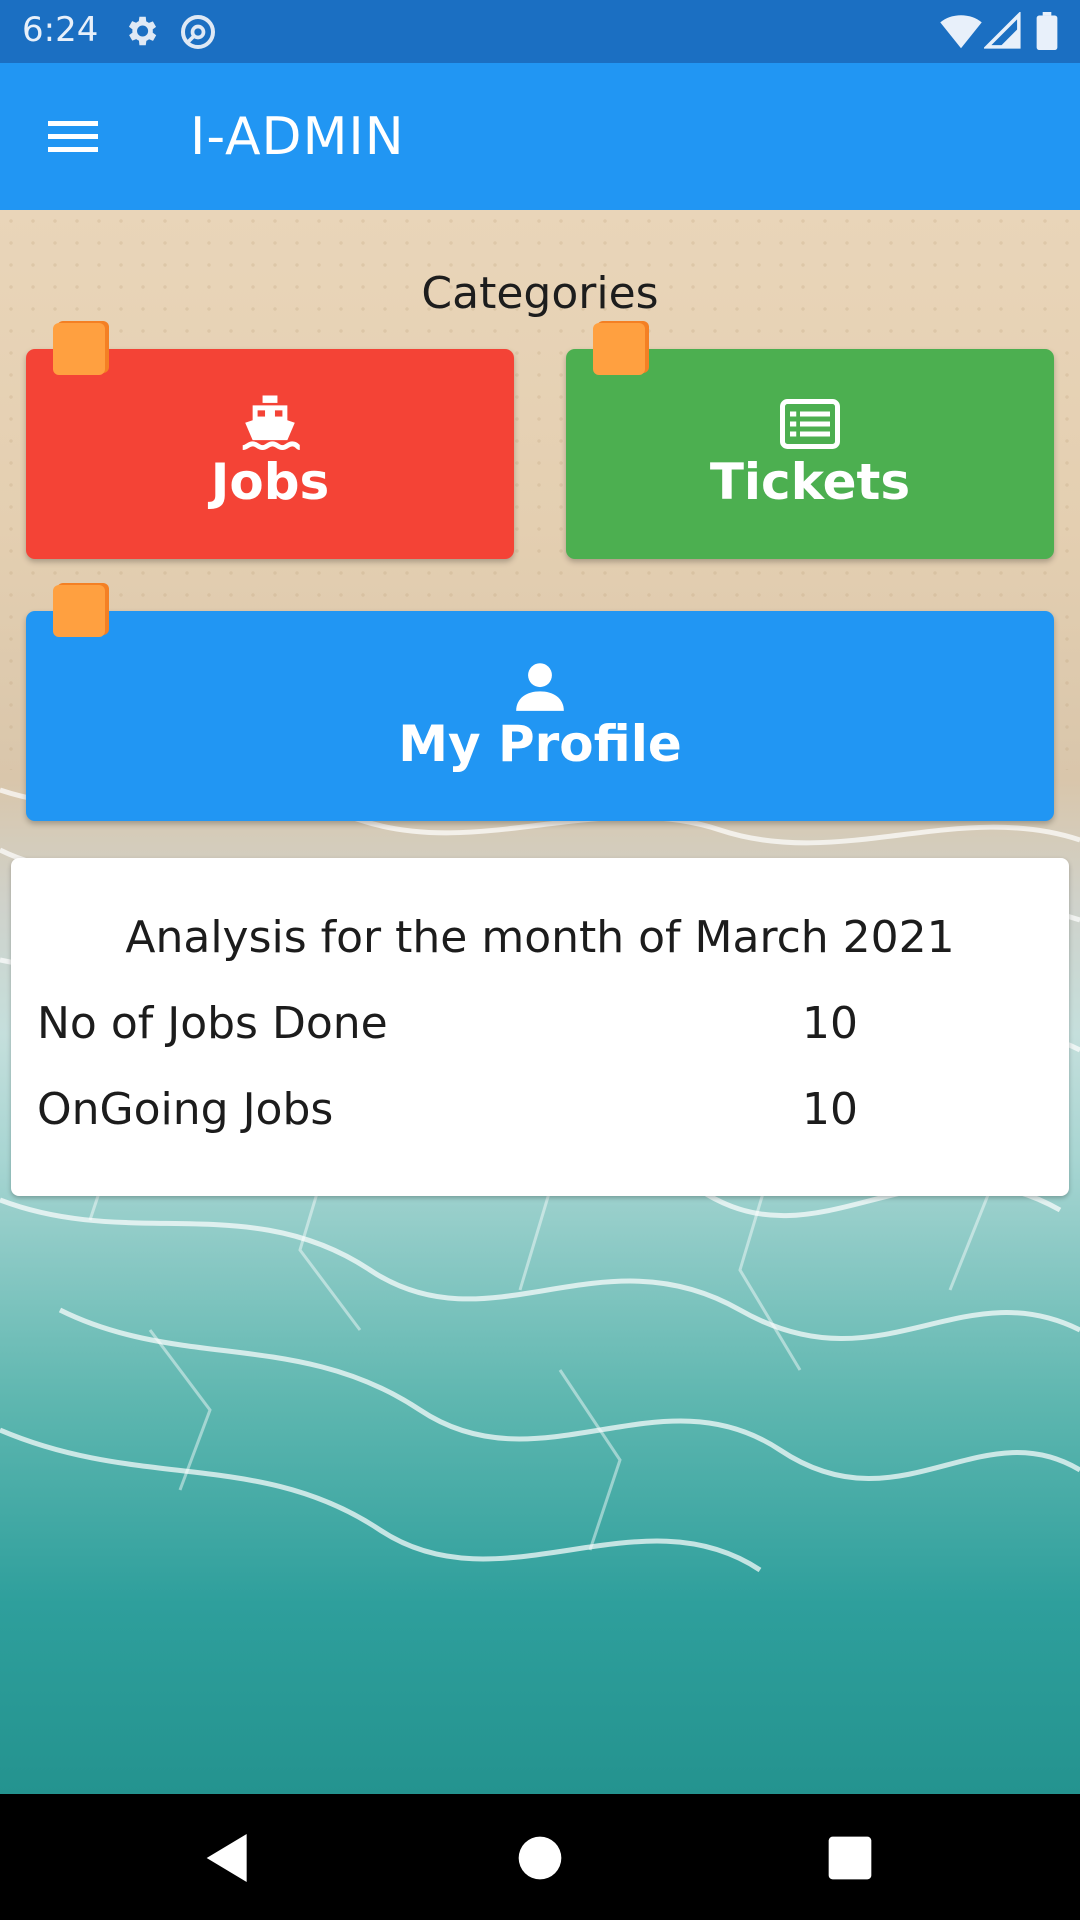  Describe the element at coordinates (540, 744) in the screenshot. I see `my-profile-label: My Profile` at that location.